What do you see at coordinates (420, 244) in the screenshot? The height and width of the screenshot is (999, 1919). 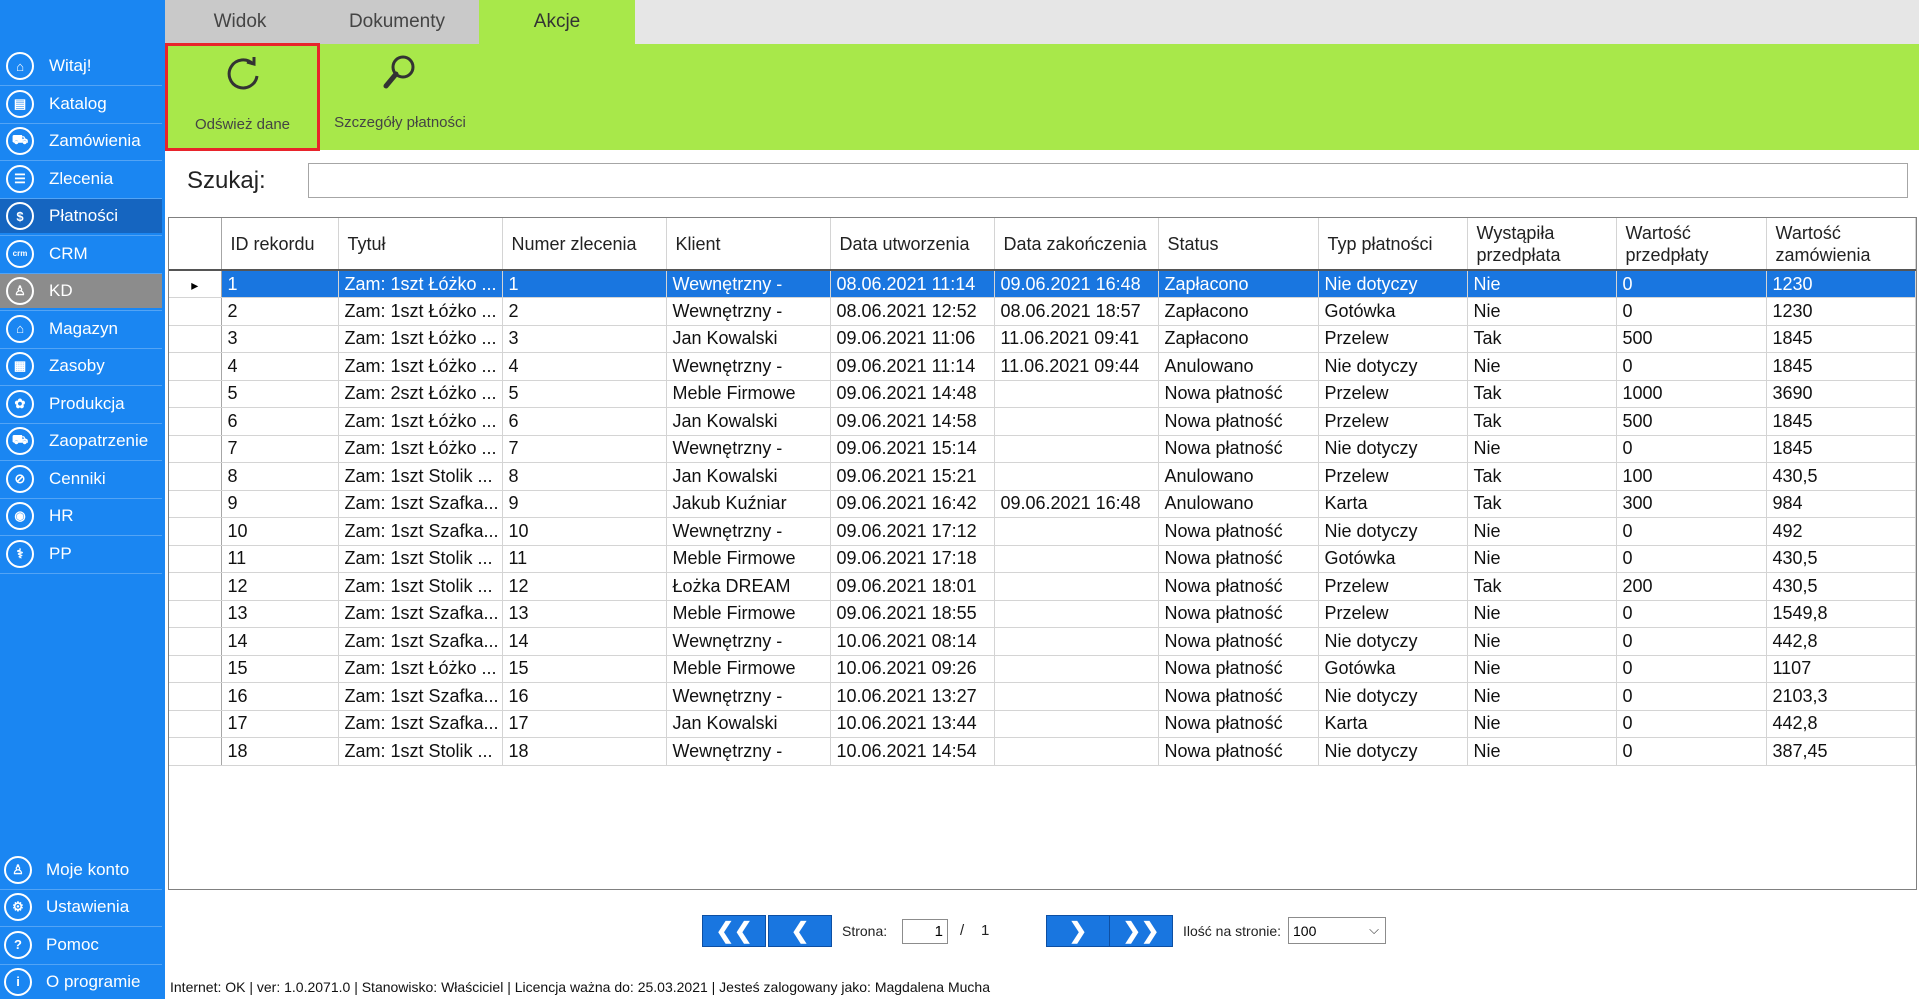 I see `column-header: Tytuł` at bounding box center [420, 244].